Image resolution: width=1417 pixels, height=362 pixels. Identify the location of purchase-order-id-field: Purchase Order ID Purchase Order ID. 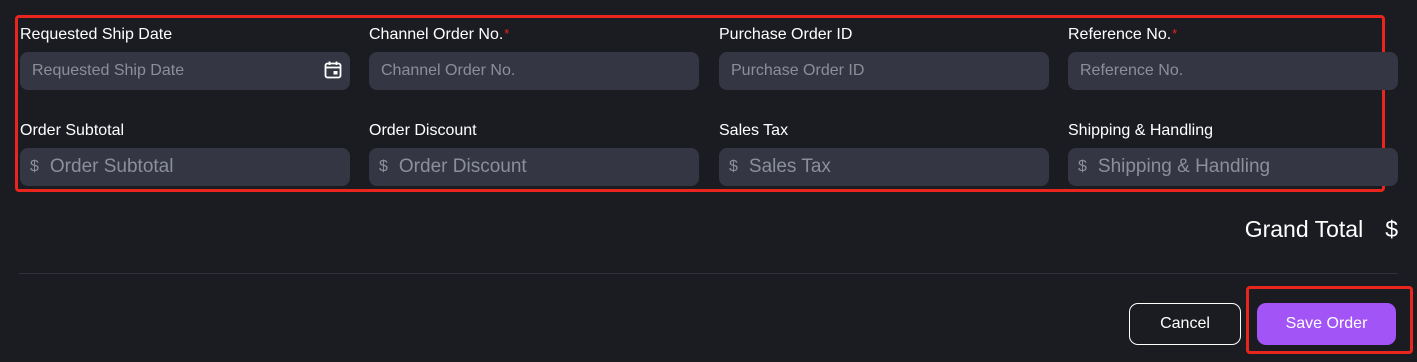
(884, 58).